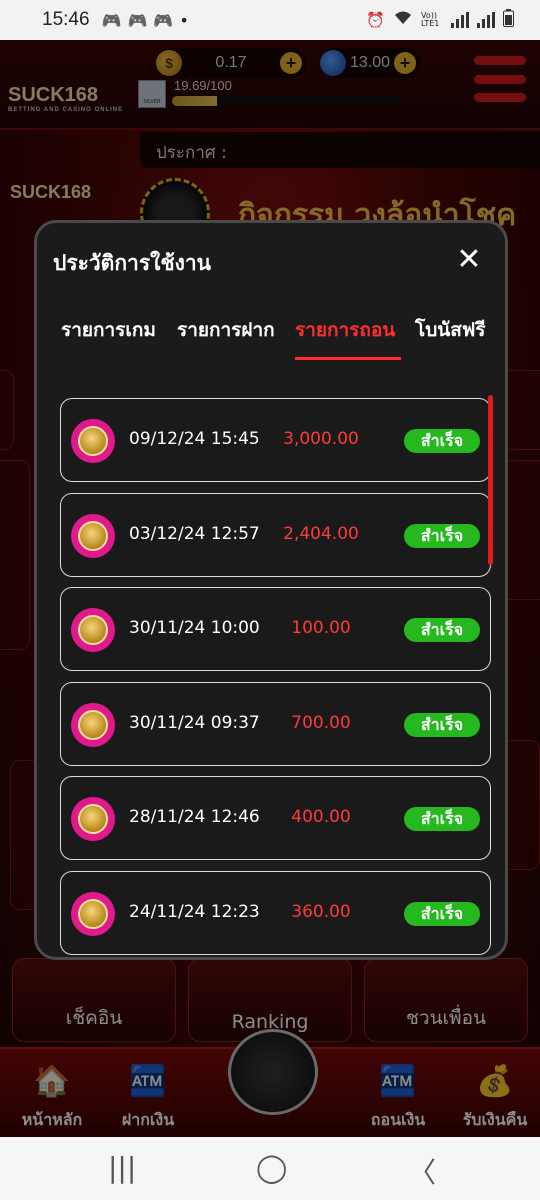 The width and height of the screenshot is (540, 1200). Describe the element at coordinates (422, 1171) in the screenshot. I see `back-icon: 〈` at that location.